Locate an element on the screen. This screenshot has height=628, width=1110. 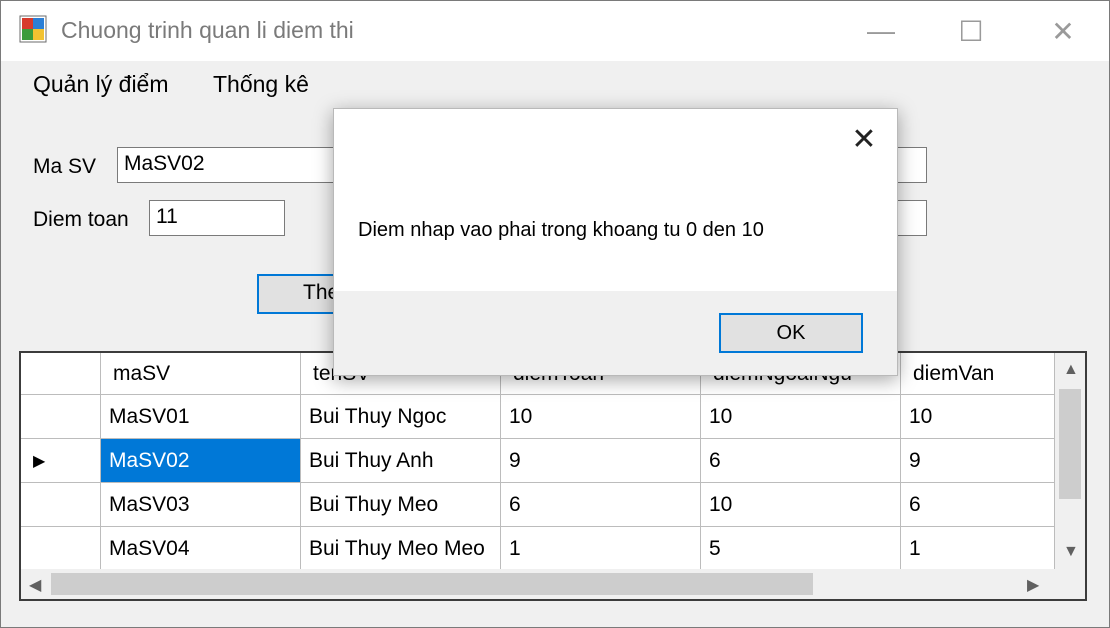
menu-bar: Quản lý điểm Thống kê is located at coordinates (555, 86).